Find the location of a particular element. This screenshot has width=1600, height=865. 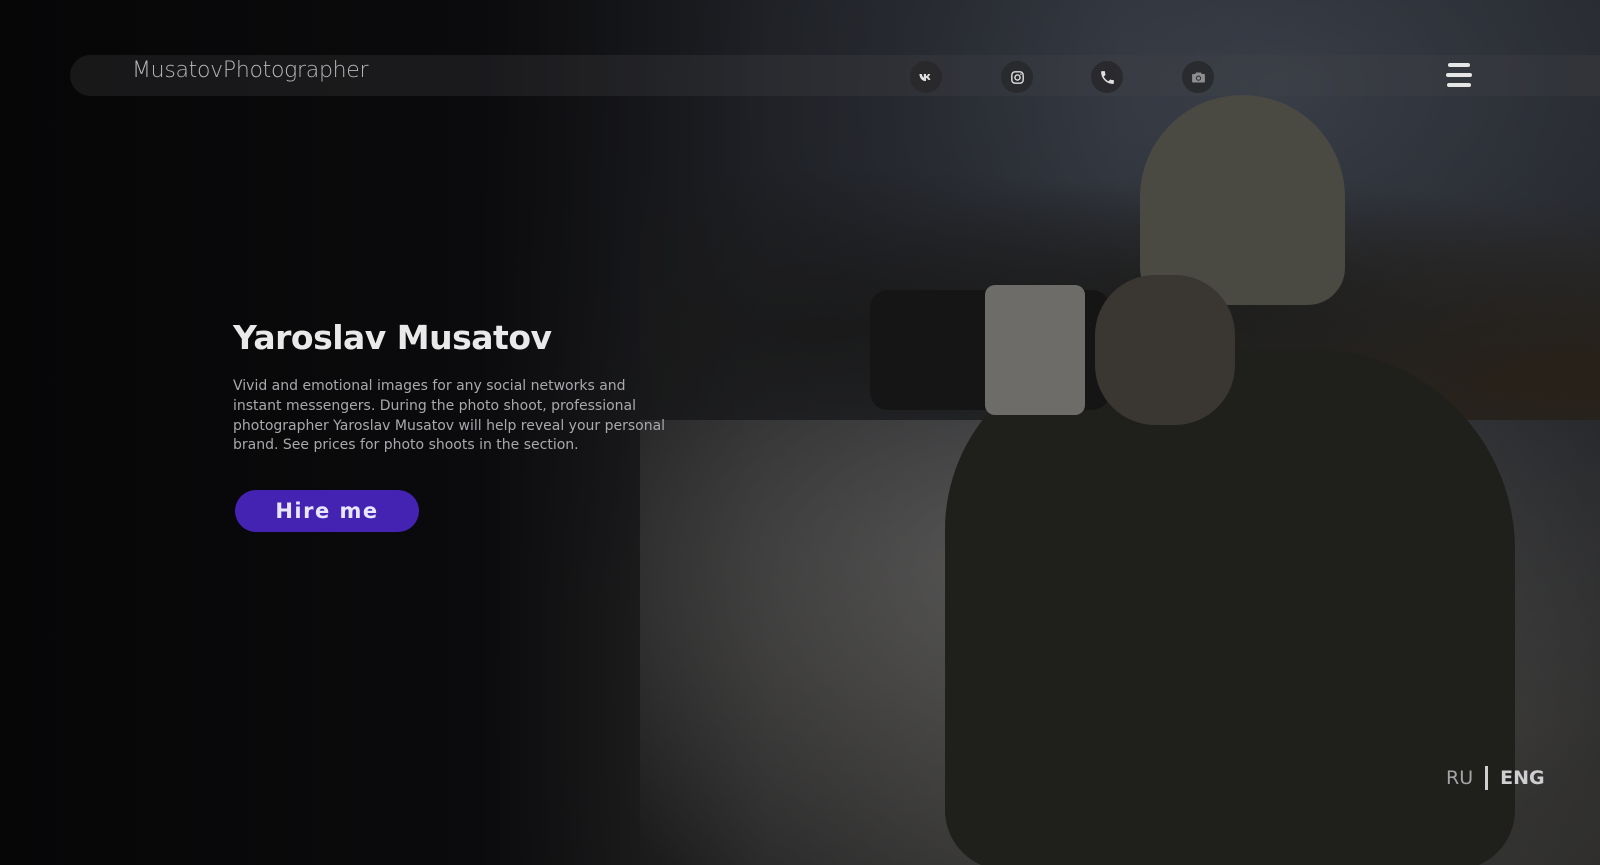

language-eng: ENG is located at coordinates (1522, 778).